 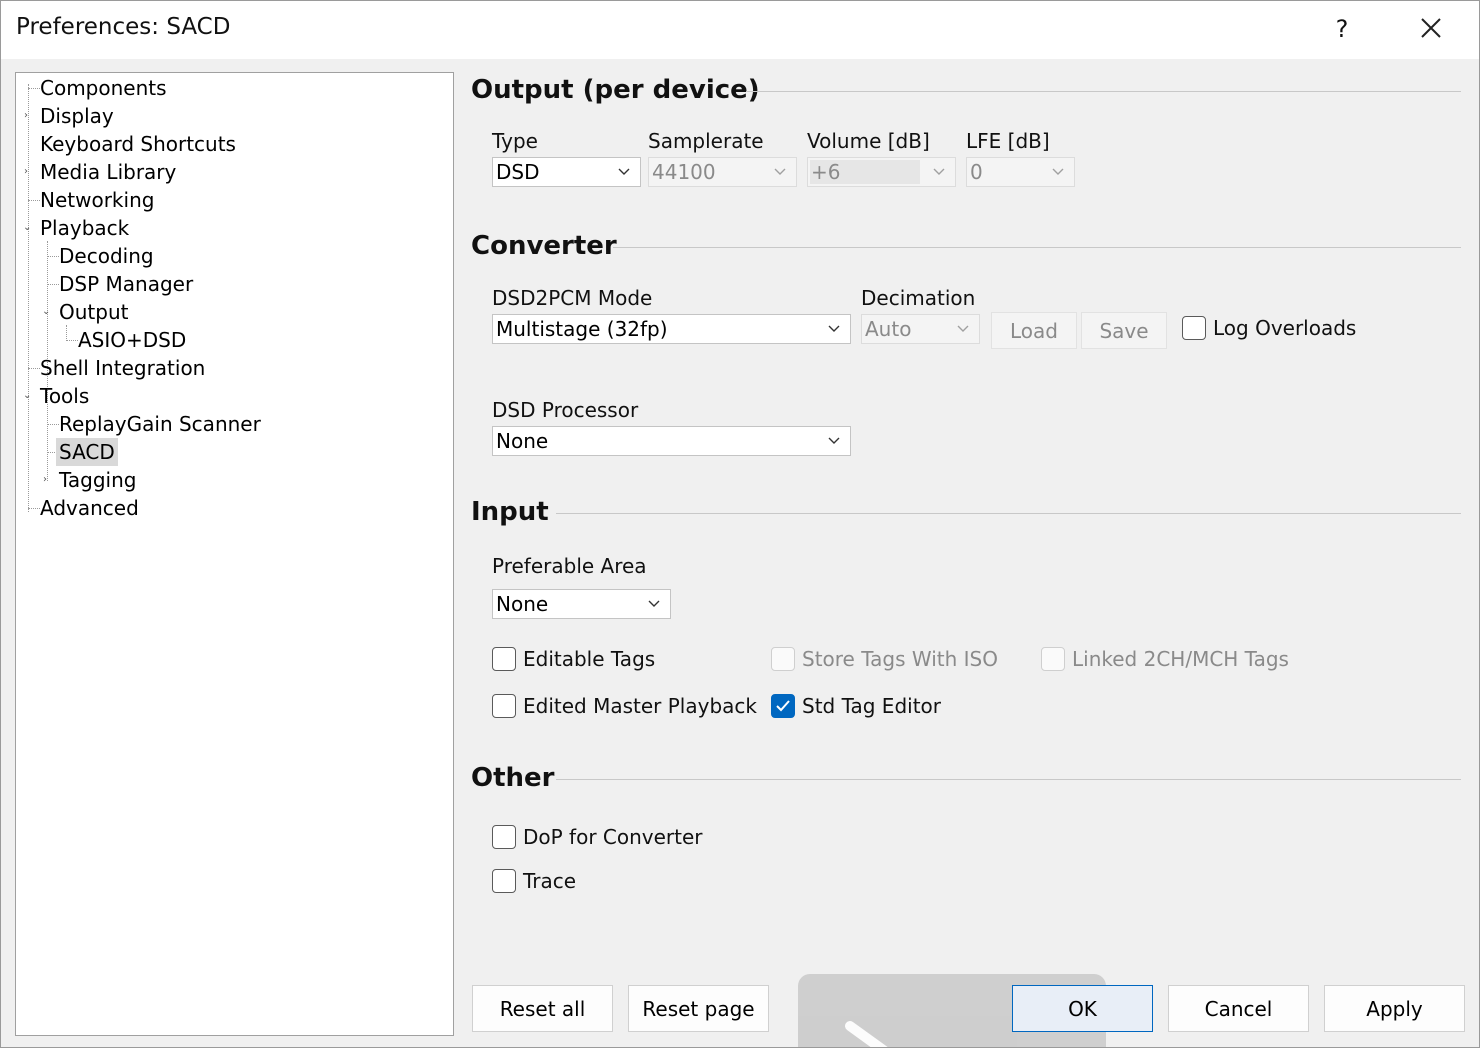 What do you see at coordinates (1008, 141) in the screenshot?
I see `lfe-label: LFE [dB]` at bounding box center [1008, 141].